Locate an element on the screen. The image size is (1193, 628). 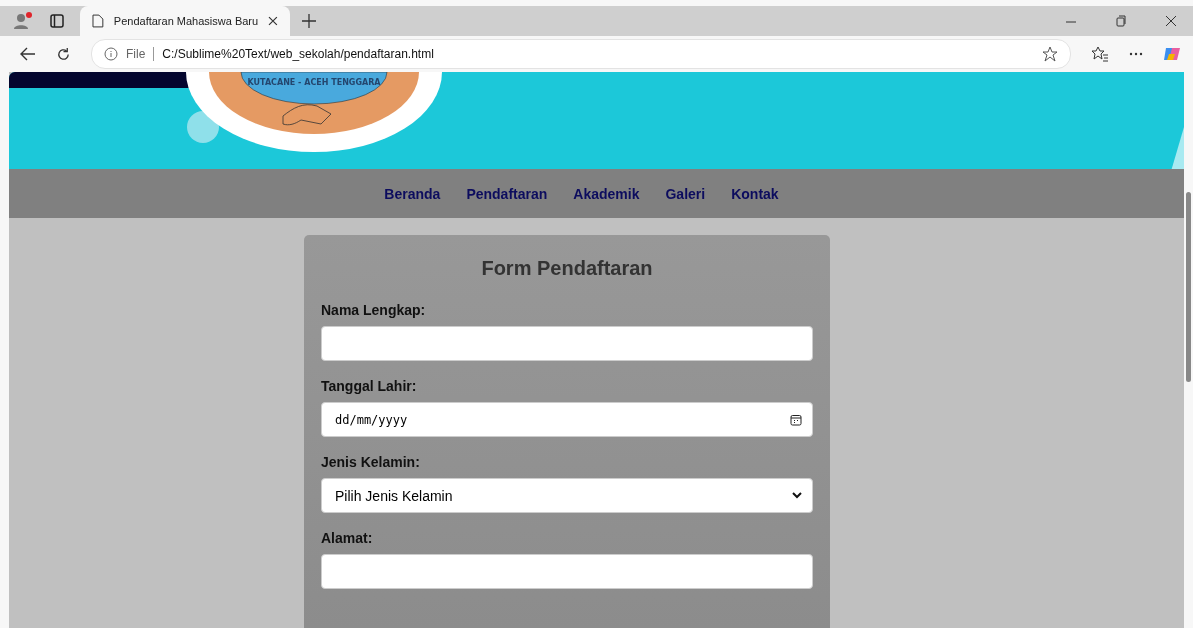
field-label: Nama Lengkap: is located at coordinates (374, 310).